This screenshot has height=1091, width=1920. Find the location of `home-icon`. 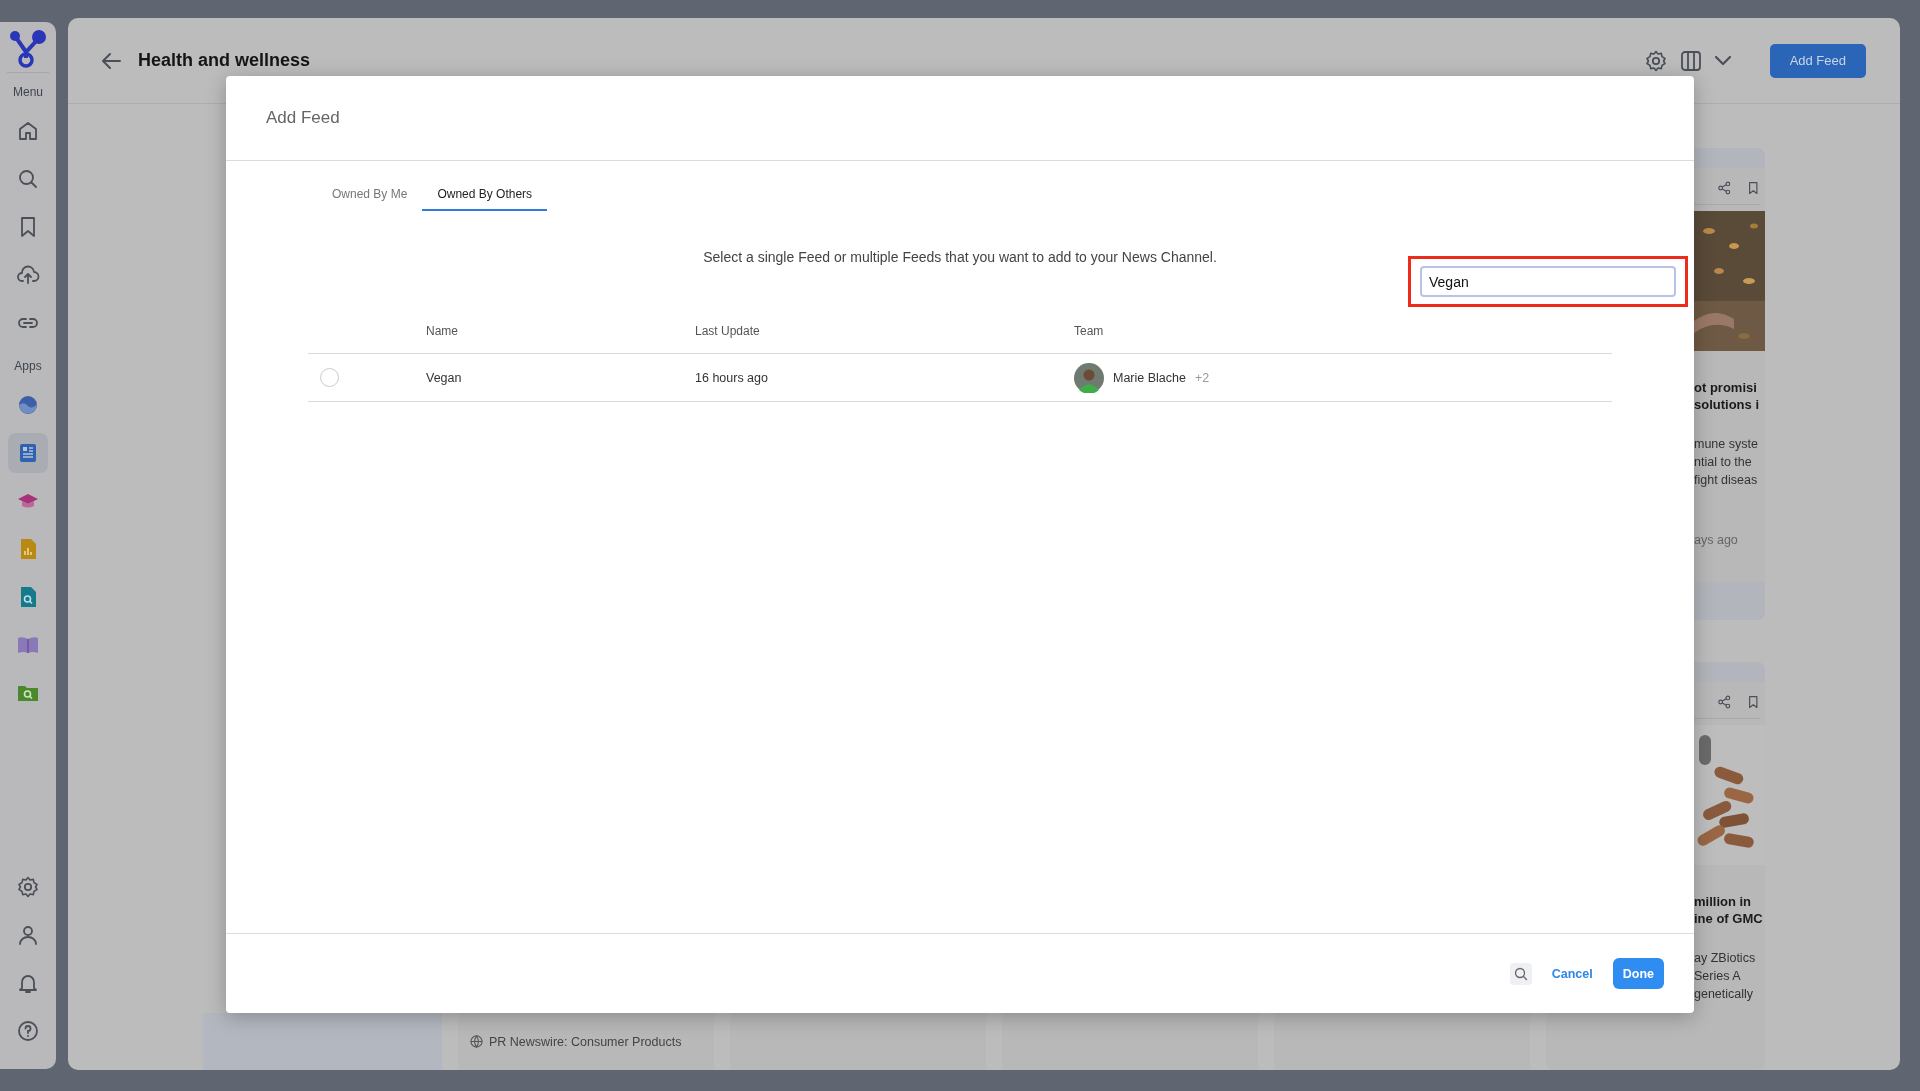

home-icon is located at coordinates (28, 131).